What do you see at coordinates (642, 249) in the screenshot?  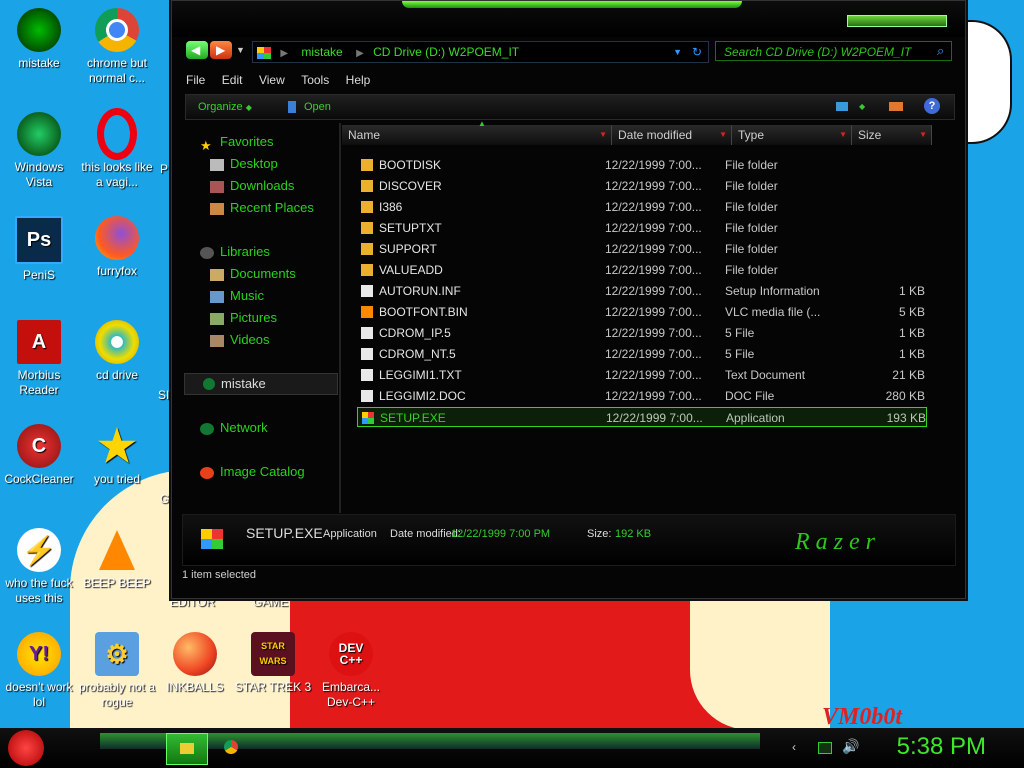 I see `file-row: SUPPORT 12/22/1999 7:00... File folder` at bounding box center [642, 249].